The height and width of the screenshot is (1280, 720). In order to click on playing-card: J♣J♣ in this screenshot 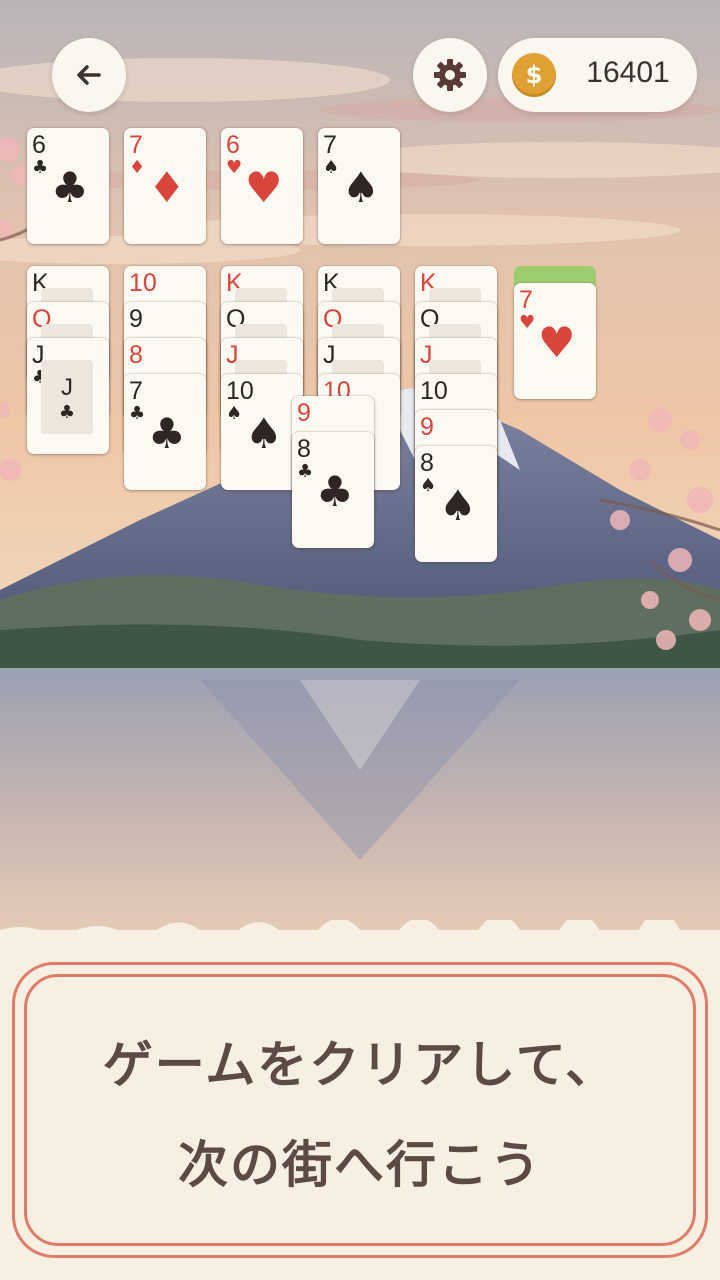, I will do `click(68, 396)`.